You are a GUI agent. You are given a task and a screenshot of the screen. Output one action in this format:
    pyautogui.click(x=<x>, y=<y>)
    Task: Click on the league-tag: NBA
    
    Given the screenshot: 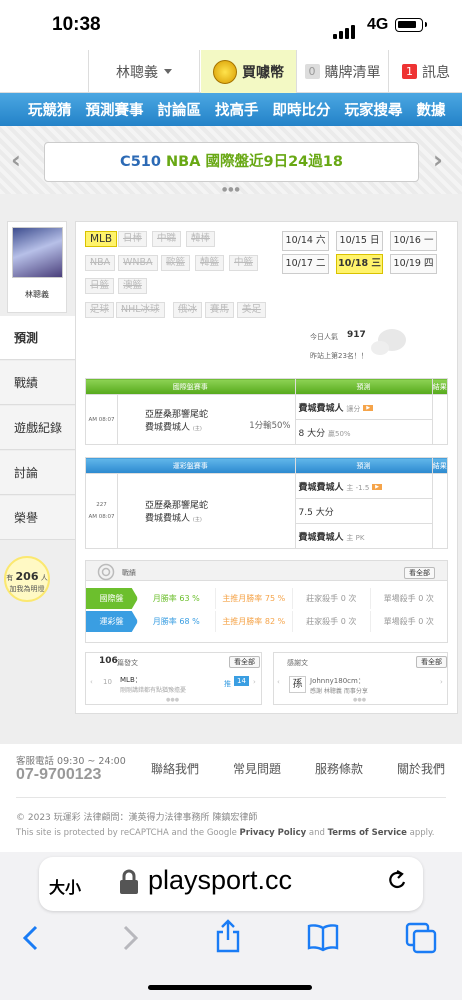 What is the action you would take?
    pyautogui.click(x=100, y=263)
    